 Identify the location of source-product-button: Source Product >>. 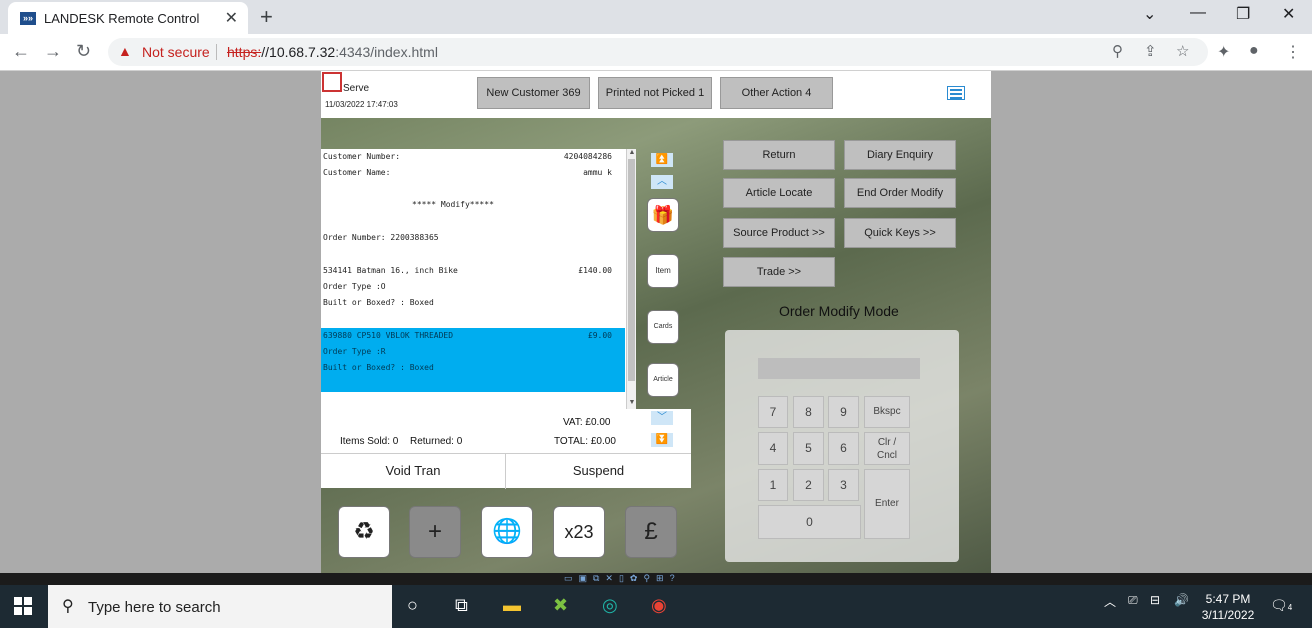
(779, 233).